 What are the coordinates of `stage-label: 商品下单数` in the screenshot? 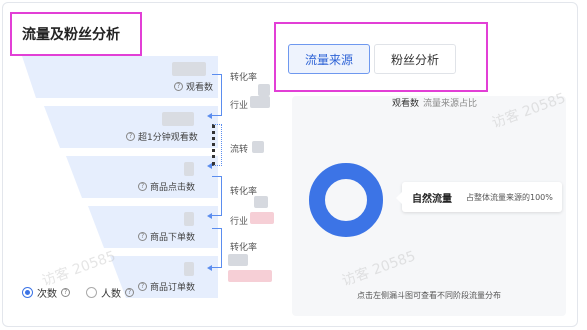 It's located at (173, 238).